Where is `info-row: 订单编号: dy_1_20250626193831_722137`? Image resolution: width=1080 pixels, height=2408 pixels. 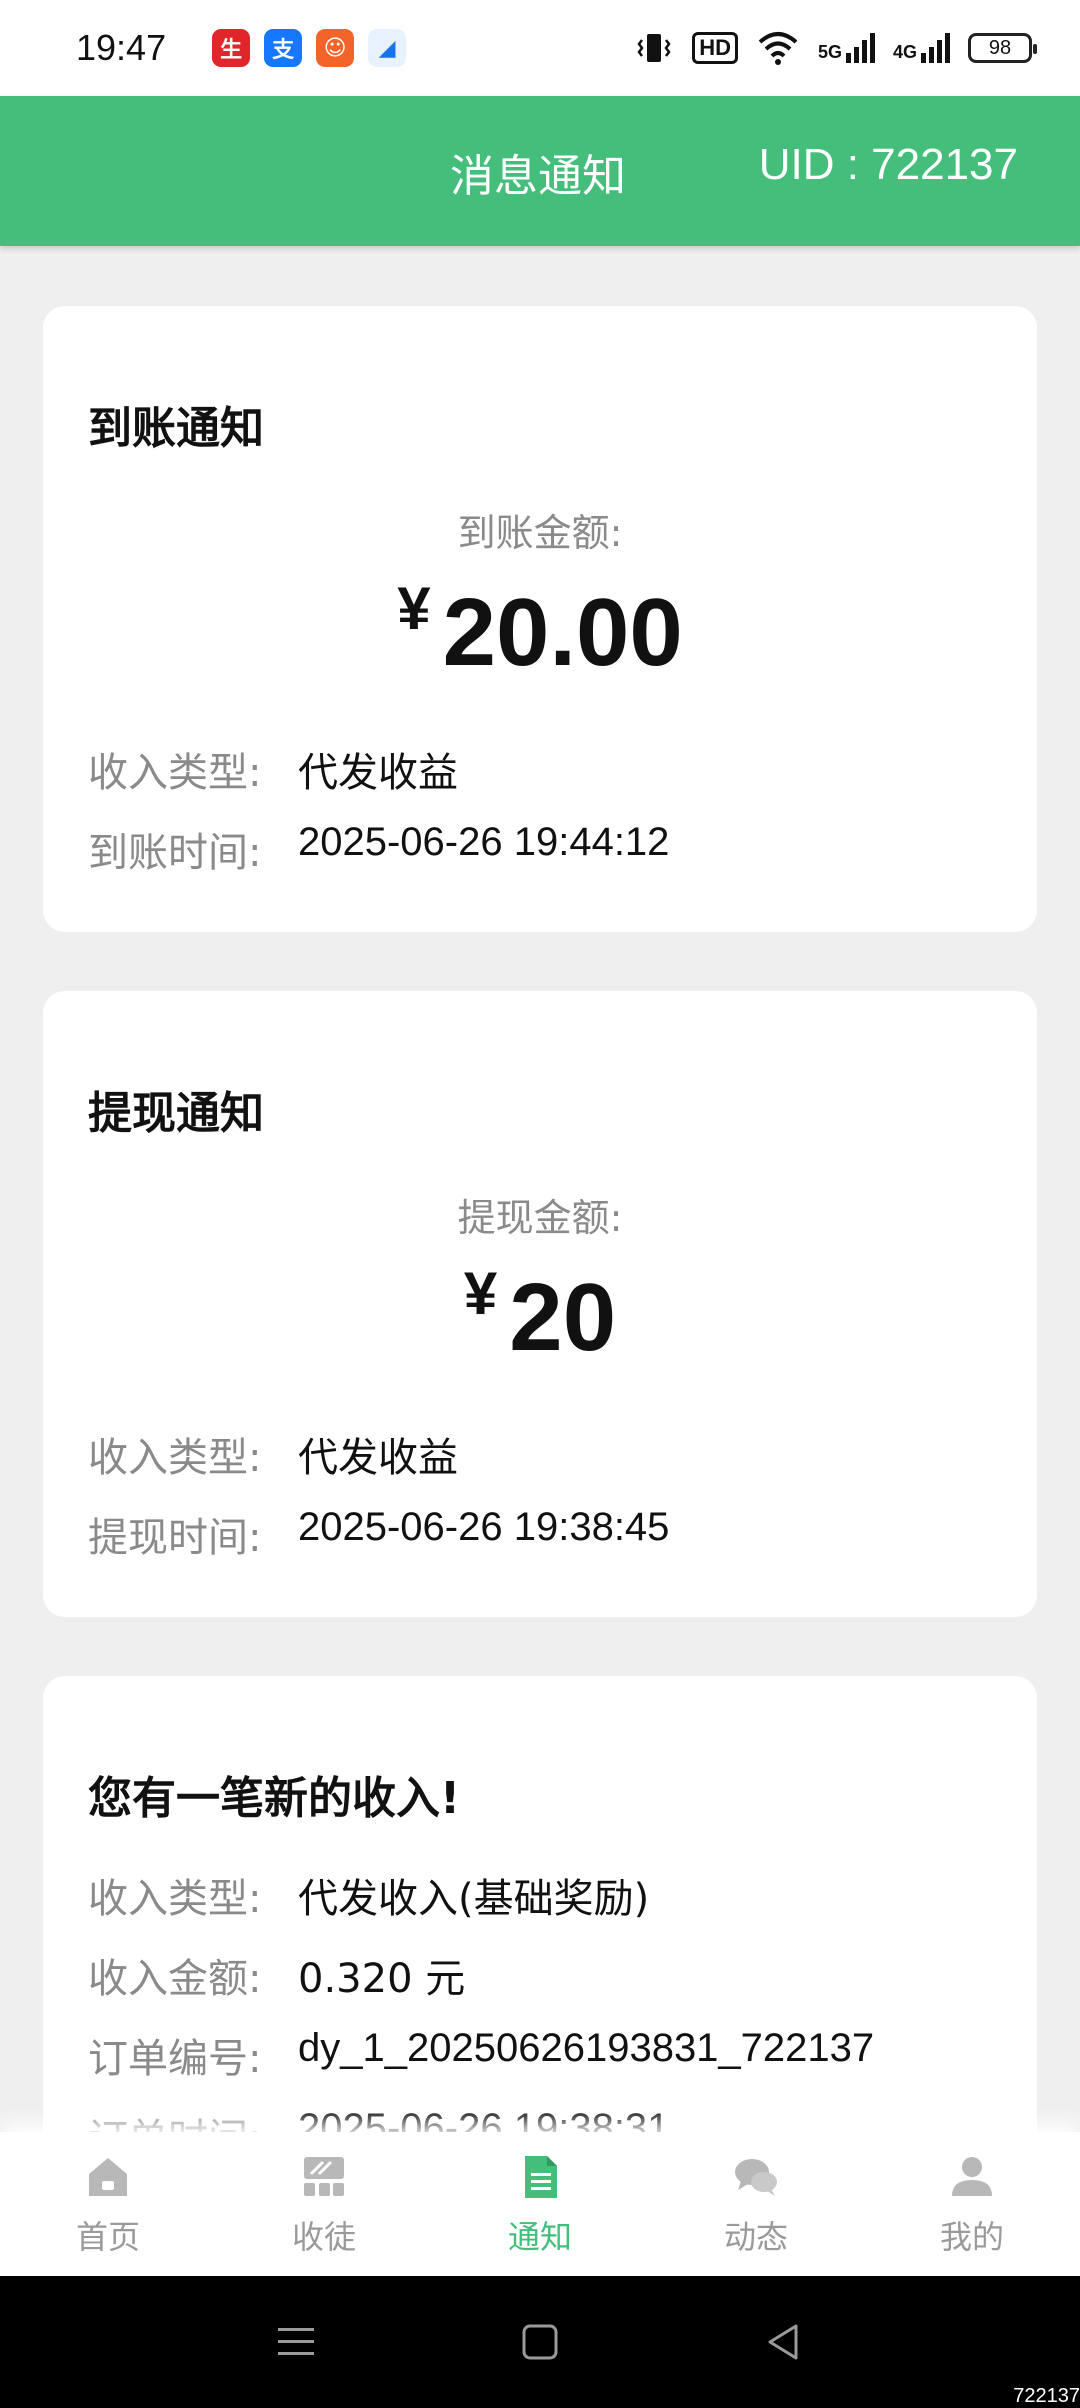
info-row: 订单编号: dy_1_20250626193831_722137 is located at coordinates (481, 2055).